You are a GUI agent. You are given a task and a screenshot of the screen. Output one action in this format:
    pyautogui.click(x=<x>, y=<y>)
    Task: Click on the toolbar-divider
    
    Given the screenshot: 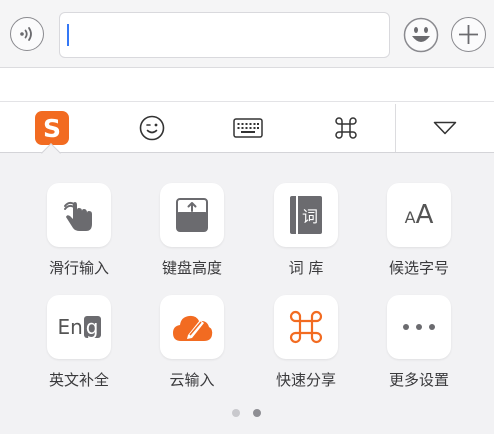 What is the action you would take?
    pyautogui.click(x=395, y=128)
    